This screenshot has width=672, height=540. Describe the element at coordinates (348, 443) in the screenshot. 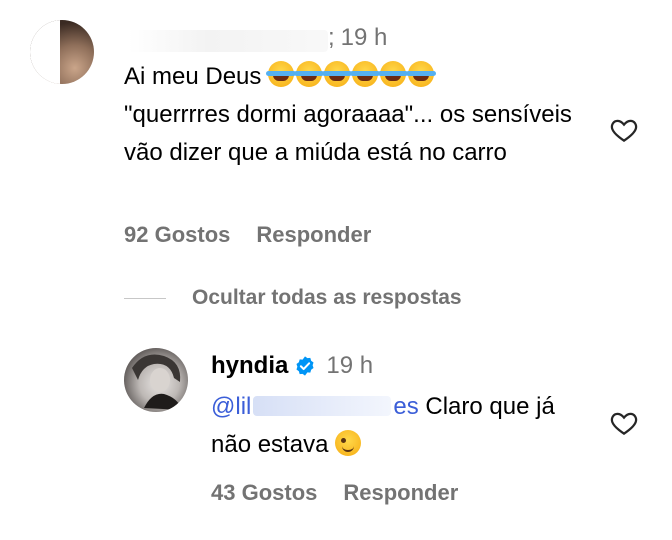

I see `wink-emoji-icon` at that location.